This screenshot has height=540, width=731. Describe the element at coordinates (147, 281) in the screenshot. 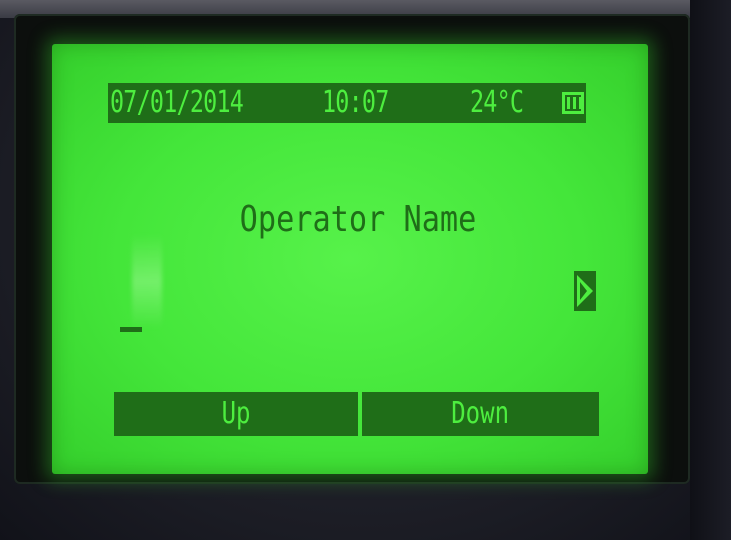

I see `glare-reflection` at that location.